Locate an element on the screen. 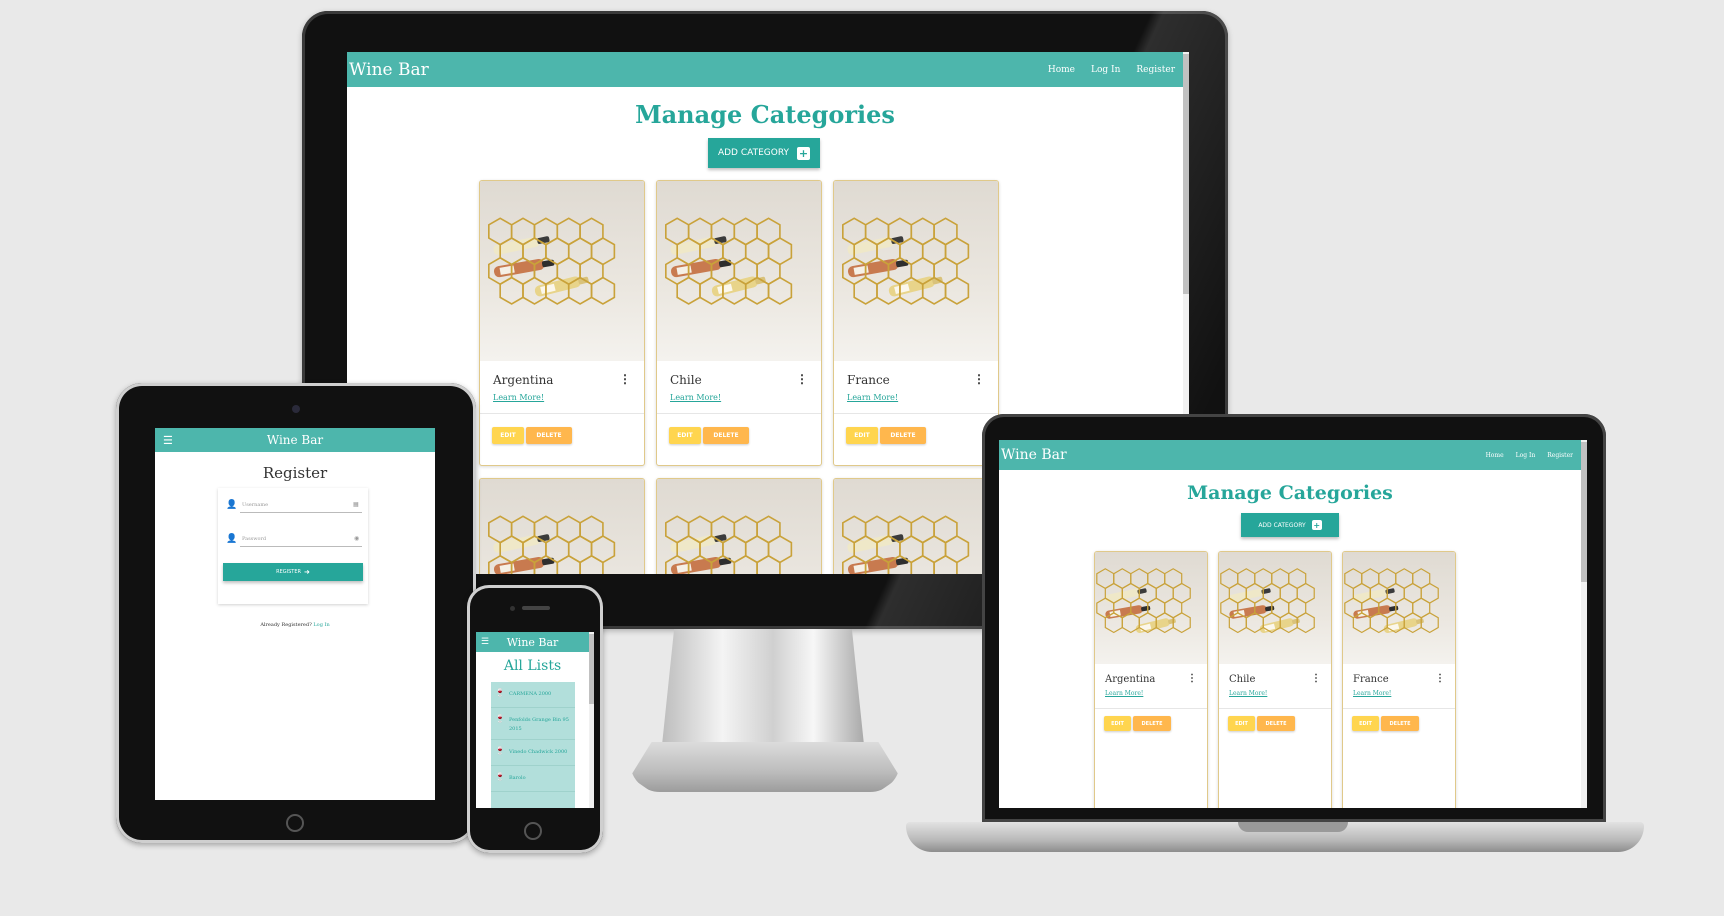  register-button: REGISTER ➜ is located at coordinates (293, 572).